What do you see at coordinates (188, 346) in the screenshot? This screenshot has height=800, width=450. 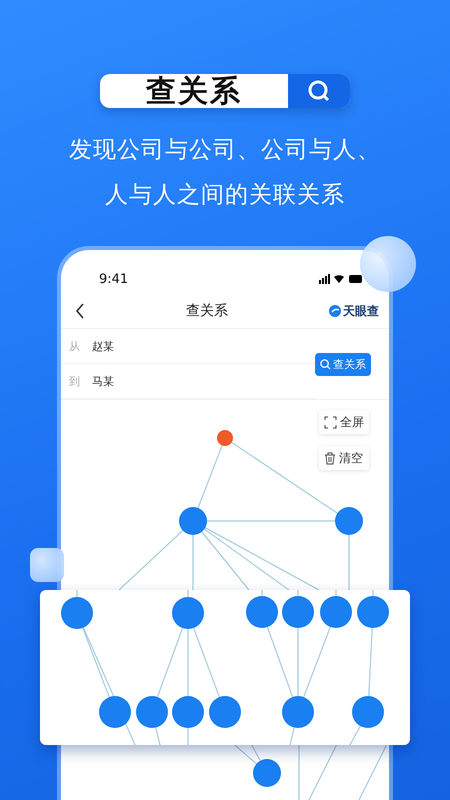 I see `person-field: 从 赵某` at bounding box center [188, 346].